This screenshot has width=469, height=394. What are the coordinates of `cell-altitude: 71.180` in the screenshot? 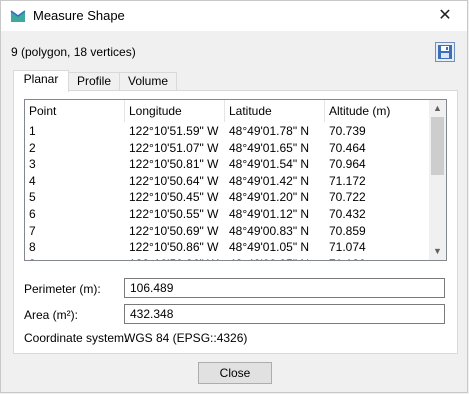 It's located at (345, 258).